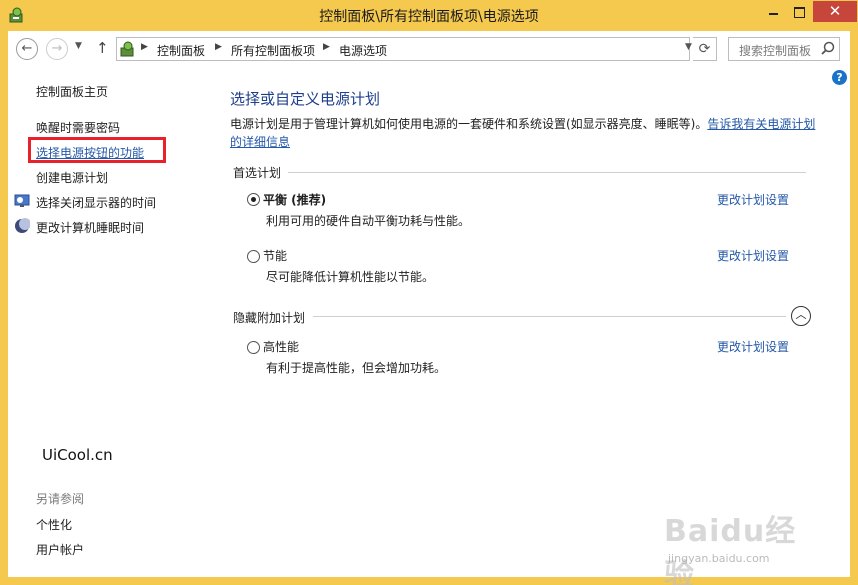 The height and width of the screenshot is (585, 858). I want to click on plan-balanced-radio, so click(253, 199).